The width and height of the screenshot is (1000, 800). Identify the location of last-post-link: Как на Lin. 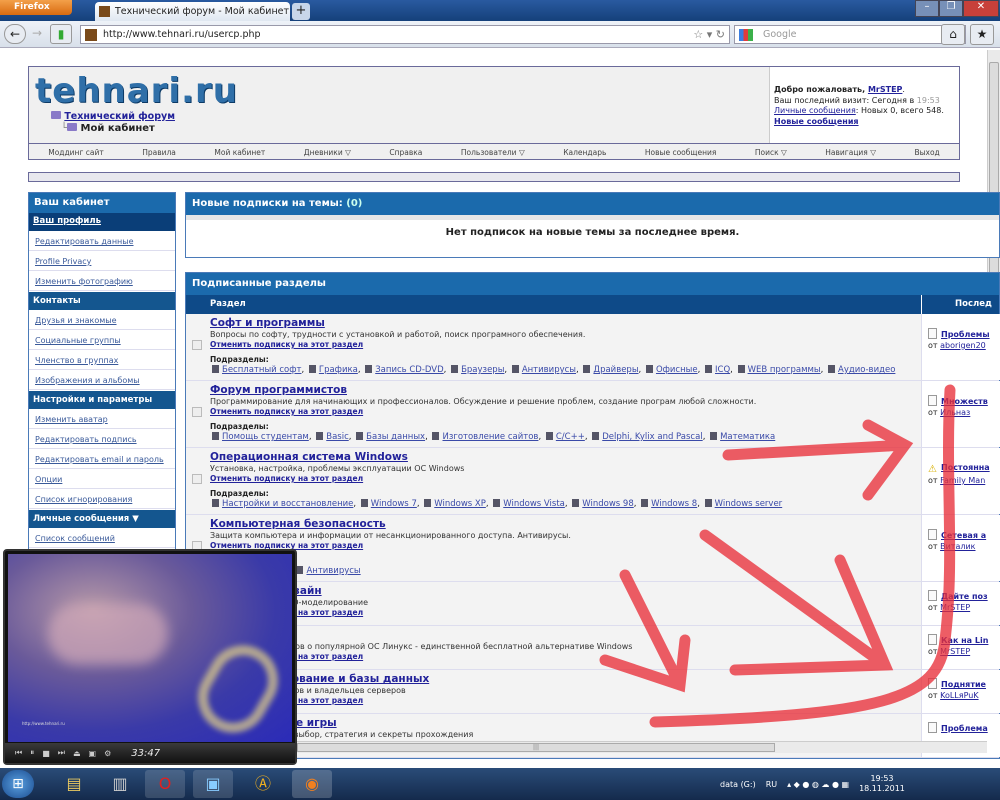
(964, 640).